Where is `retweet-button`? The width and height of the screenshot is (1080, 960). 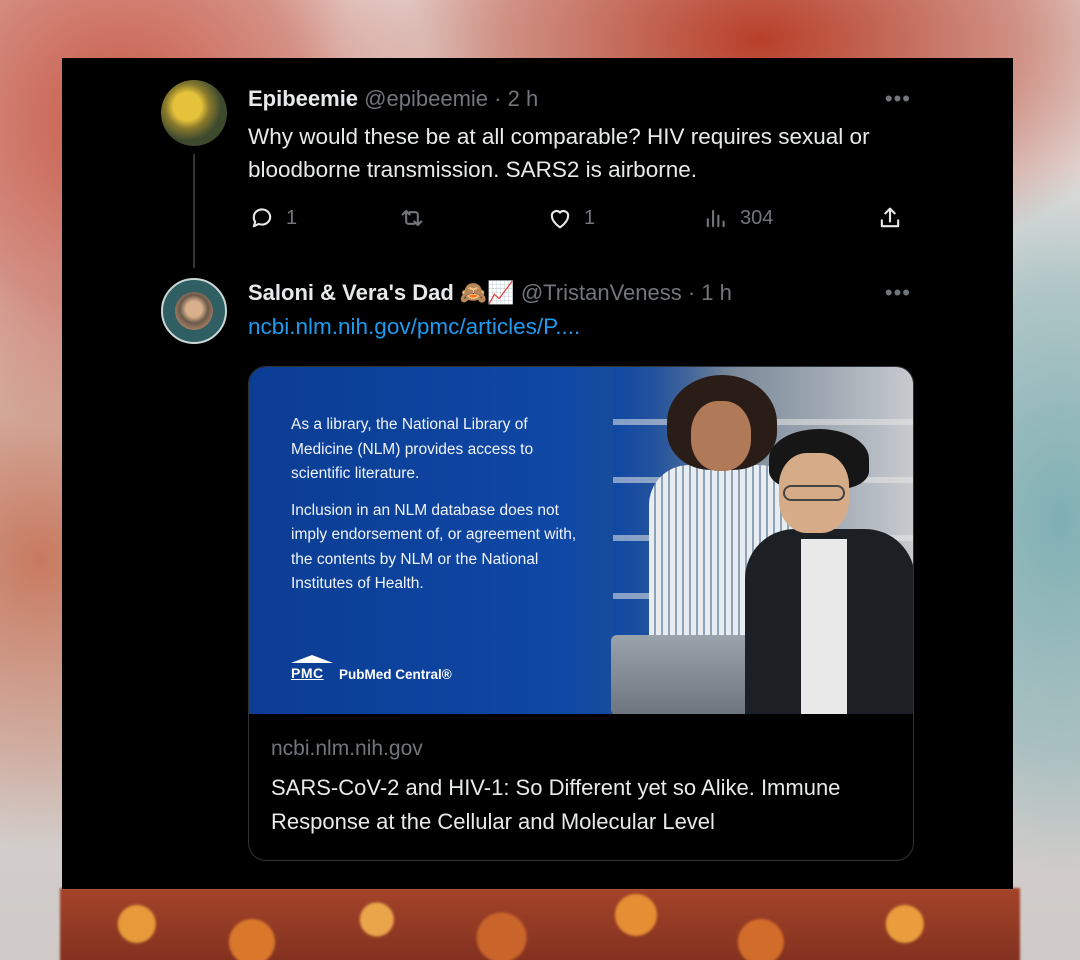 retweet-button is located at coordinates (417, 218).